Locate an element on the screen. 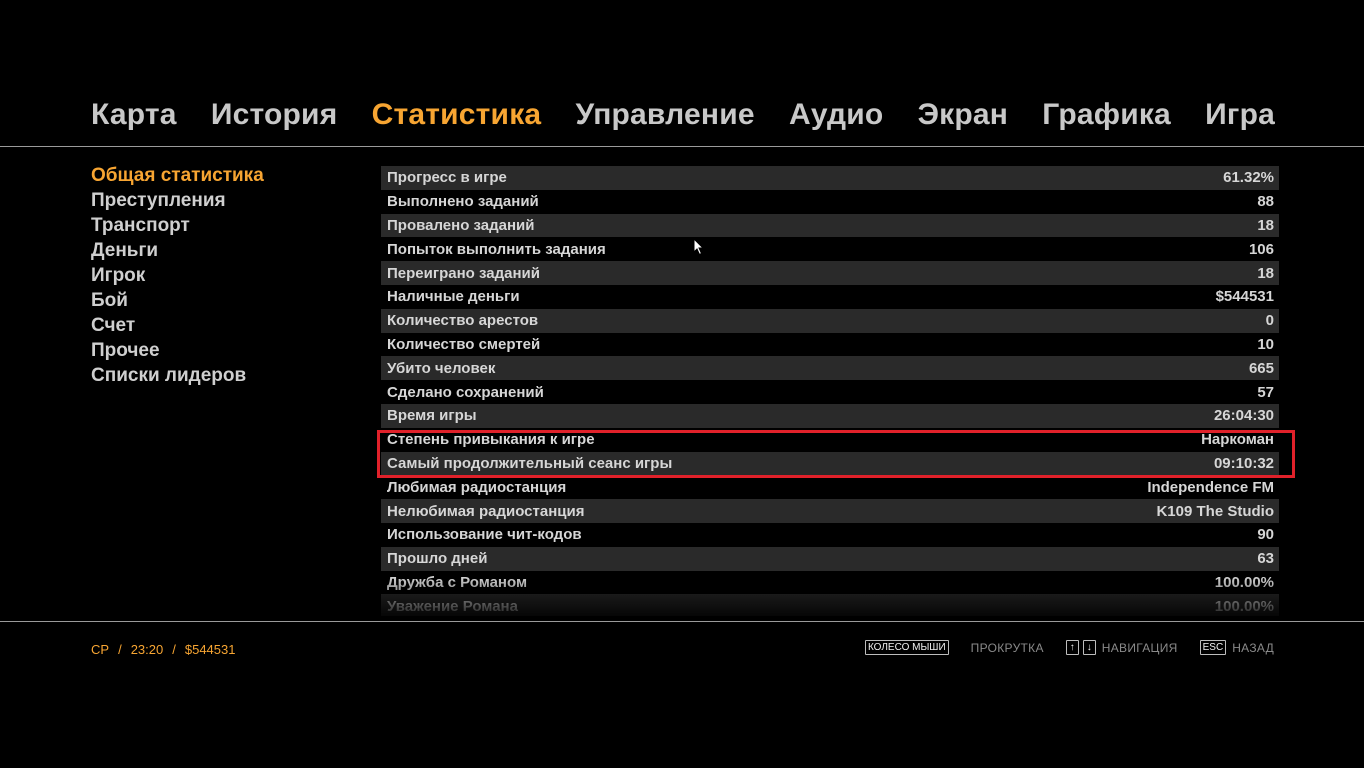 Image resolution: width=1364 pixels, height=768 pixels. stat-value: Наркоман is located at coordinates (1237, 440).